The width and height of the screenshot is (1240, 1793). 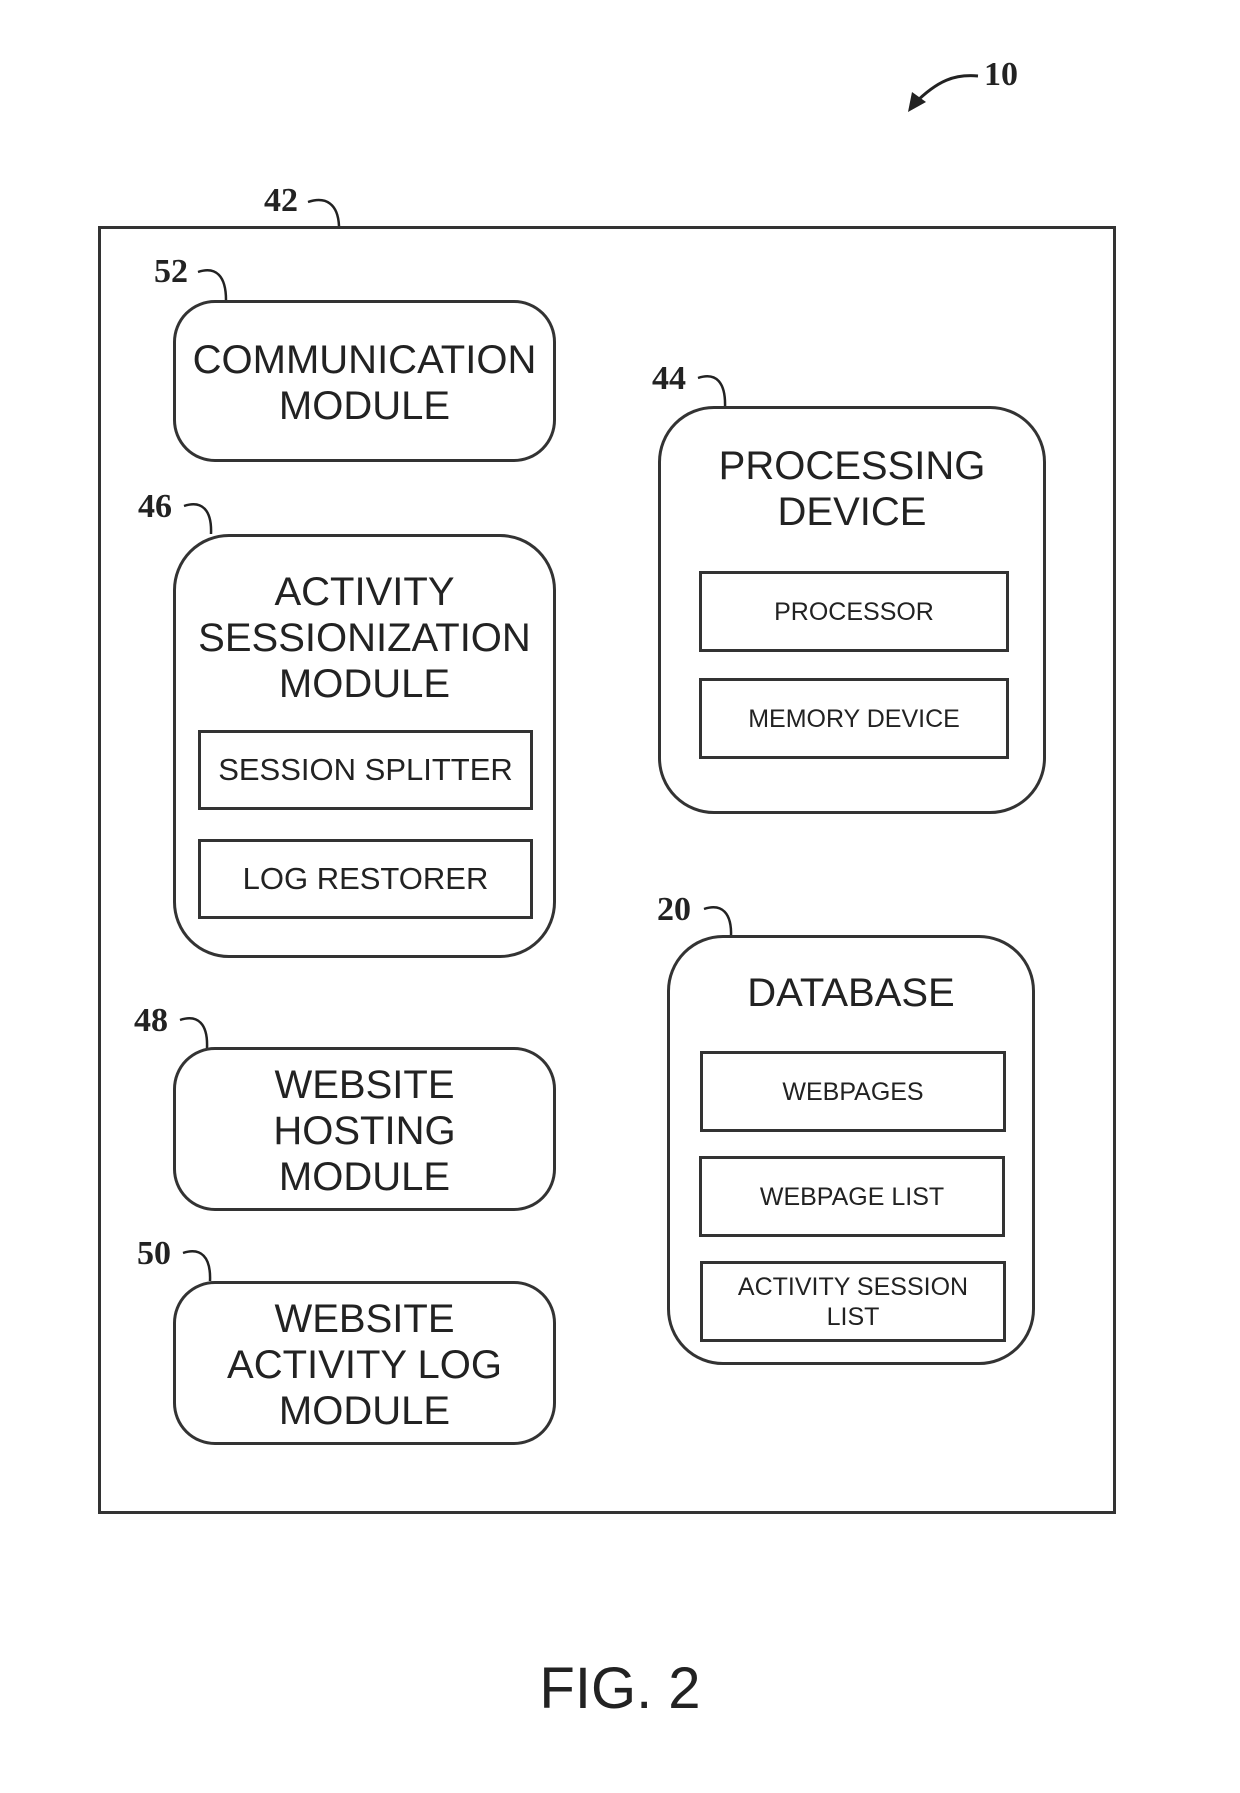 What do you see at coordinates (198, 519) in the screenshot?
I see `sessionization-leader-line` at bounding box center [198, 519].